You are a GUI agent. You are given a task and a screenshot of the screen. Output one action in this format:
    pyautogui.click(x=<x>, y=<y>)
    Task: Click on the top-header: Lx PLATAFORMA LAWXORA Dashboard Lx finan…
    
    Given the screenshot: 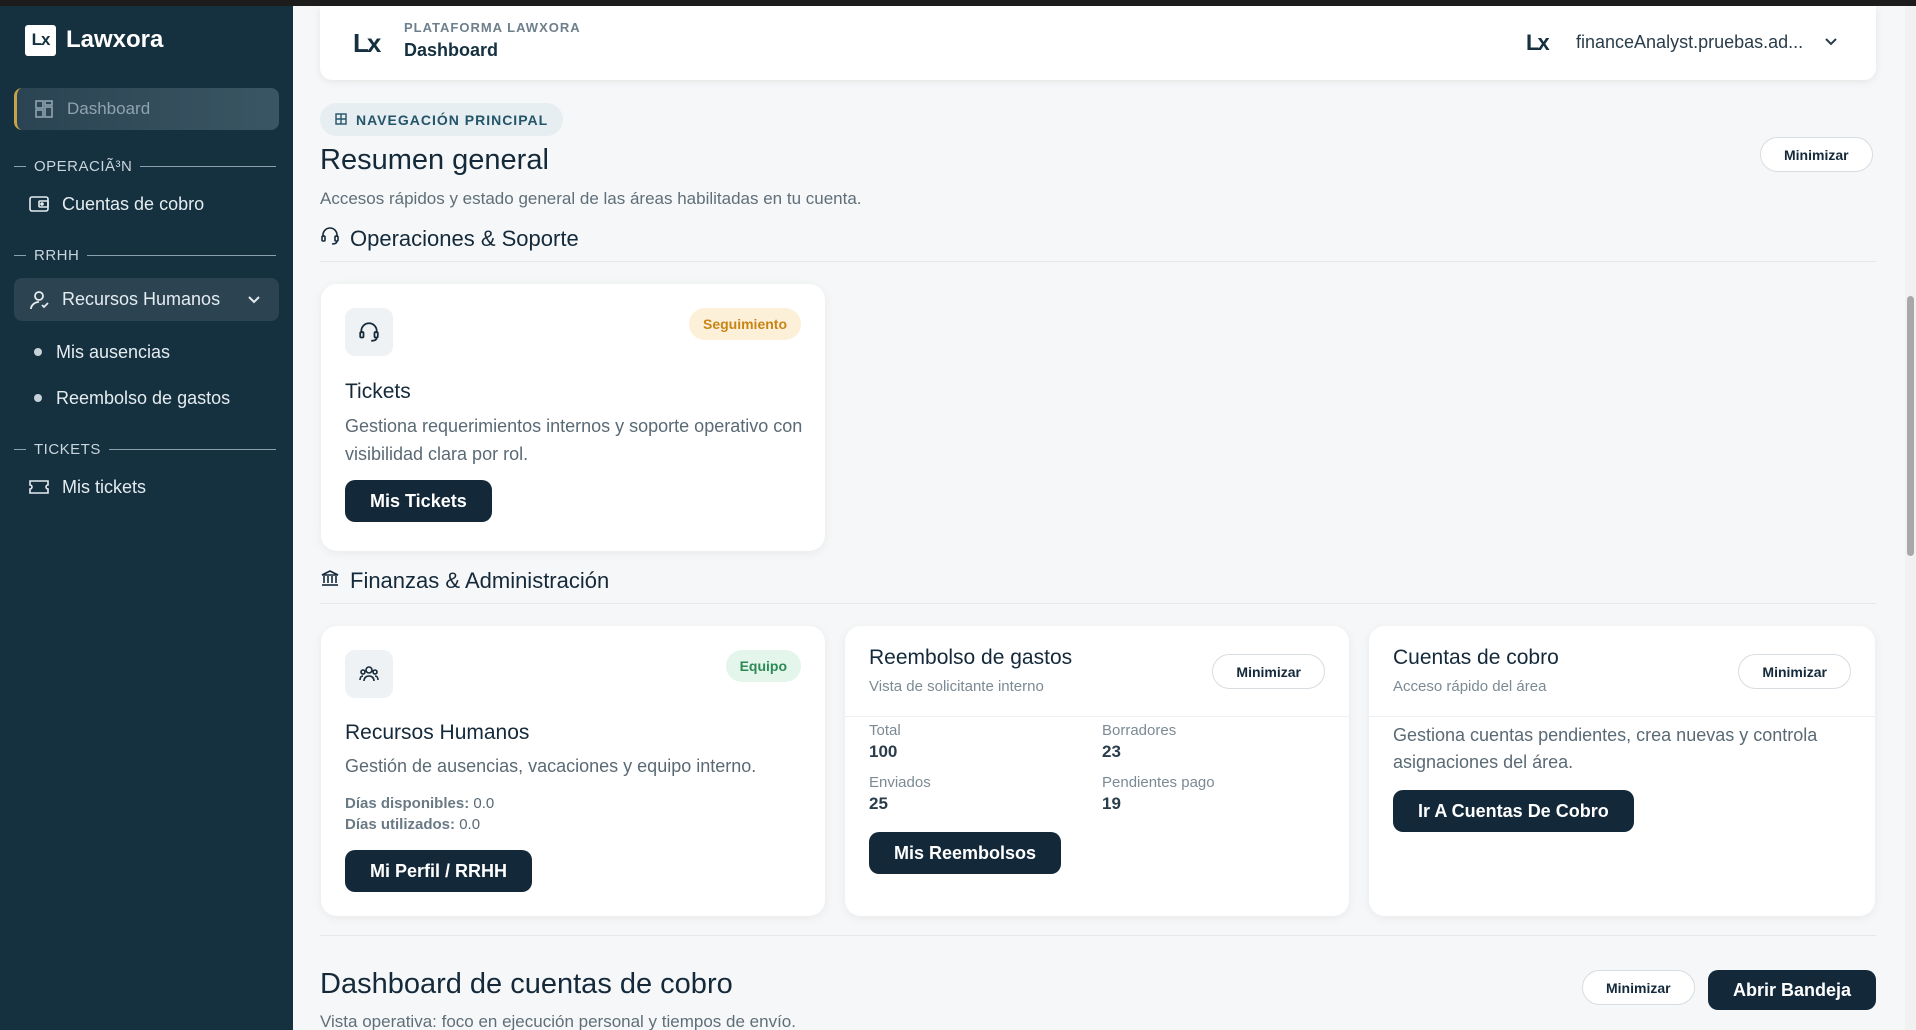 What is the action you would take?
    pyautogui.click(x=1098, y=43)
    